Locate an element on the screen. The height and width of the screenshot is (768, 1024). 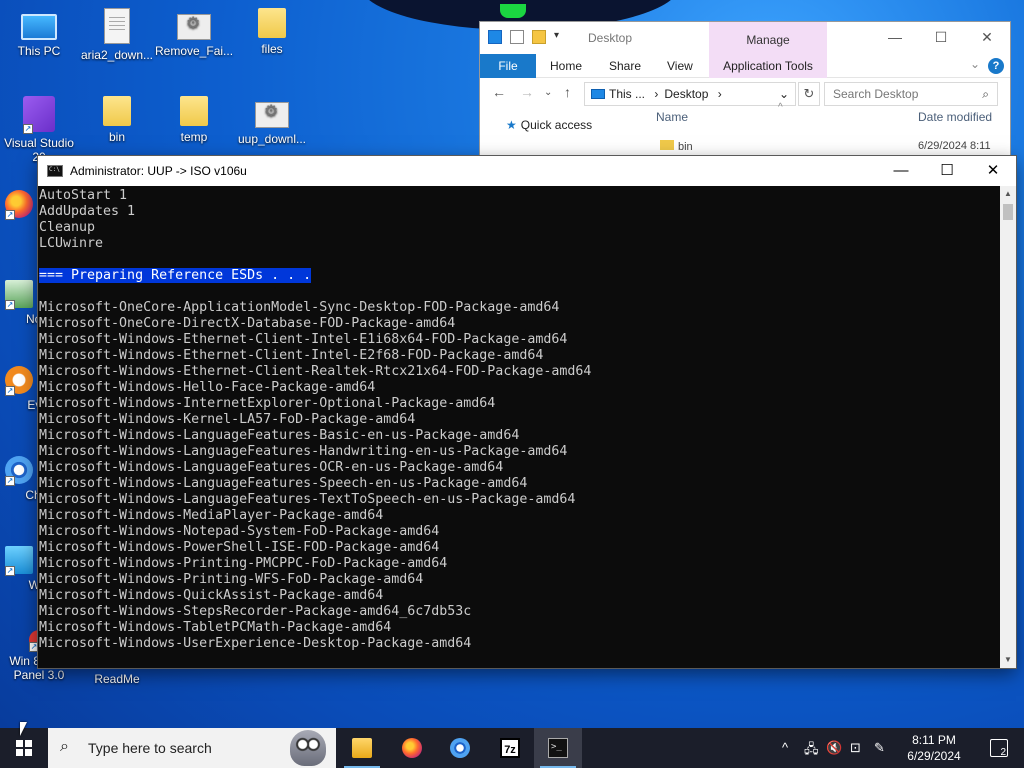
desktop-icon-visual-studio: ↗ Visual Studio 20 is located at coordinates (39, 130).